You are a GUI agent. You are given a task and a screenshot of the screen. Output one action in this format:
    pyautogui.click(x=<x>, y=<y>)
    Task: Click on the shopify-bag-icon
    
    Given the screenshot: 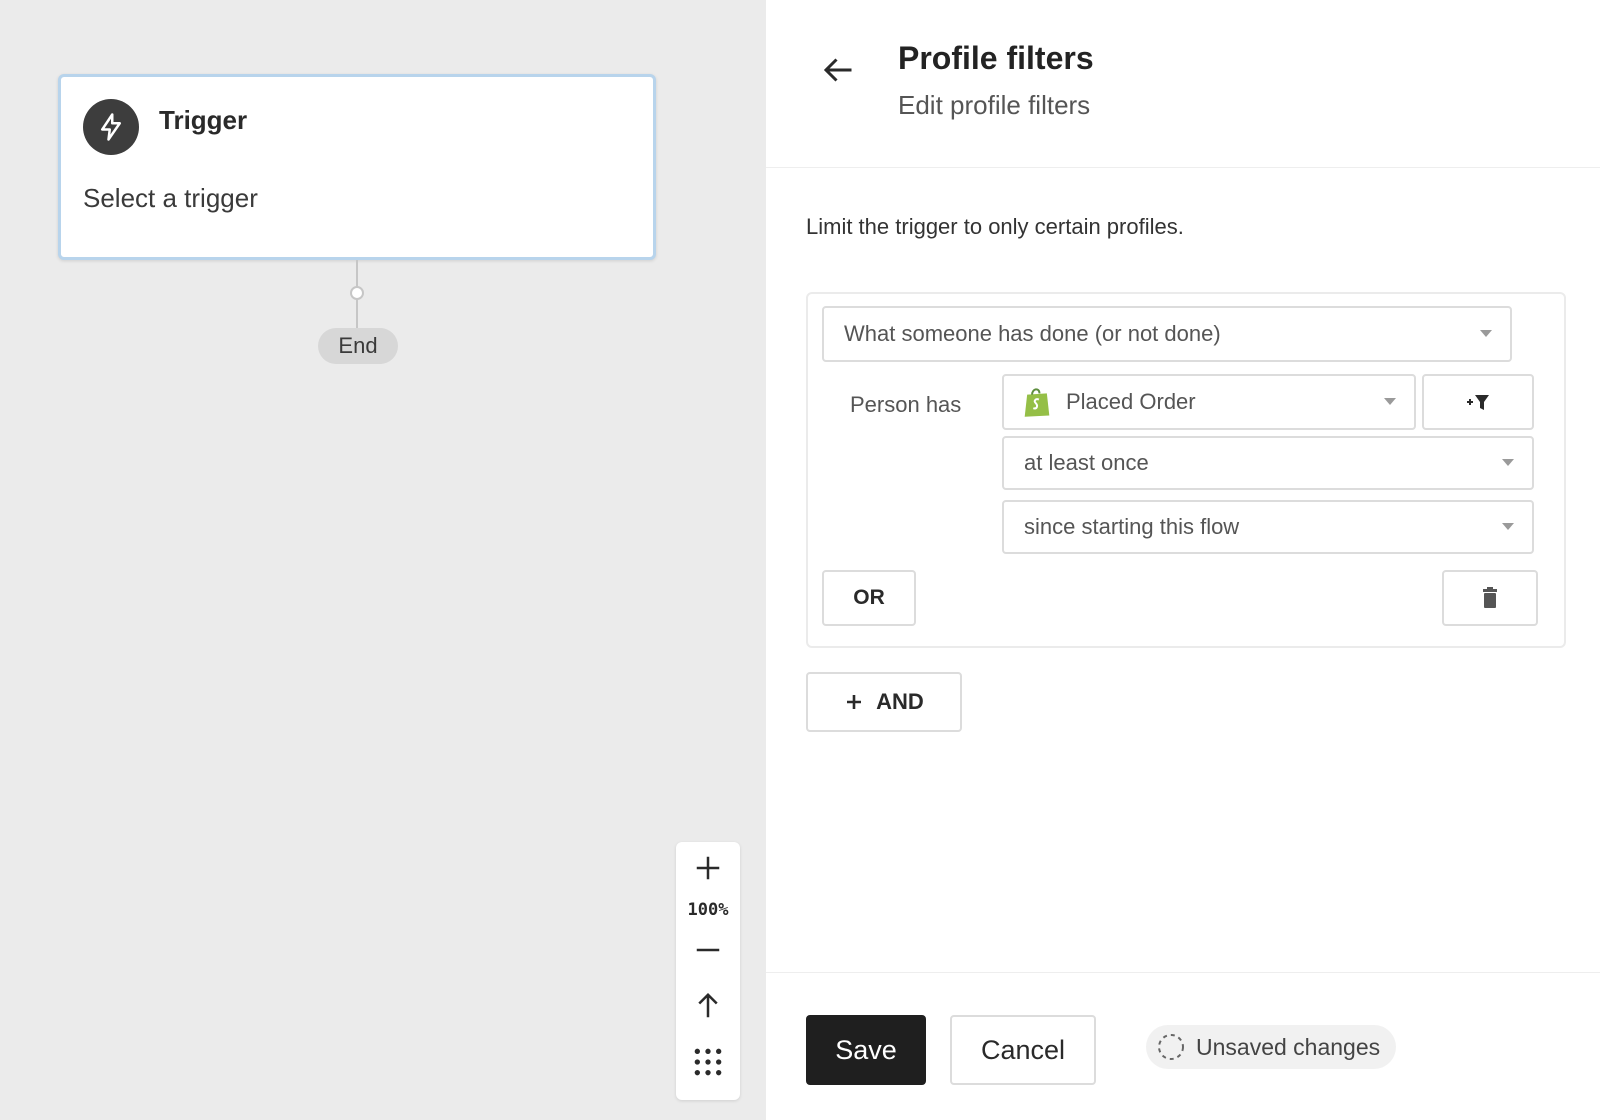 What is the action you would take?
    pyautogui.click(x=1037, y=402)
    